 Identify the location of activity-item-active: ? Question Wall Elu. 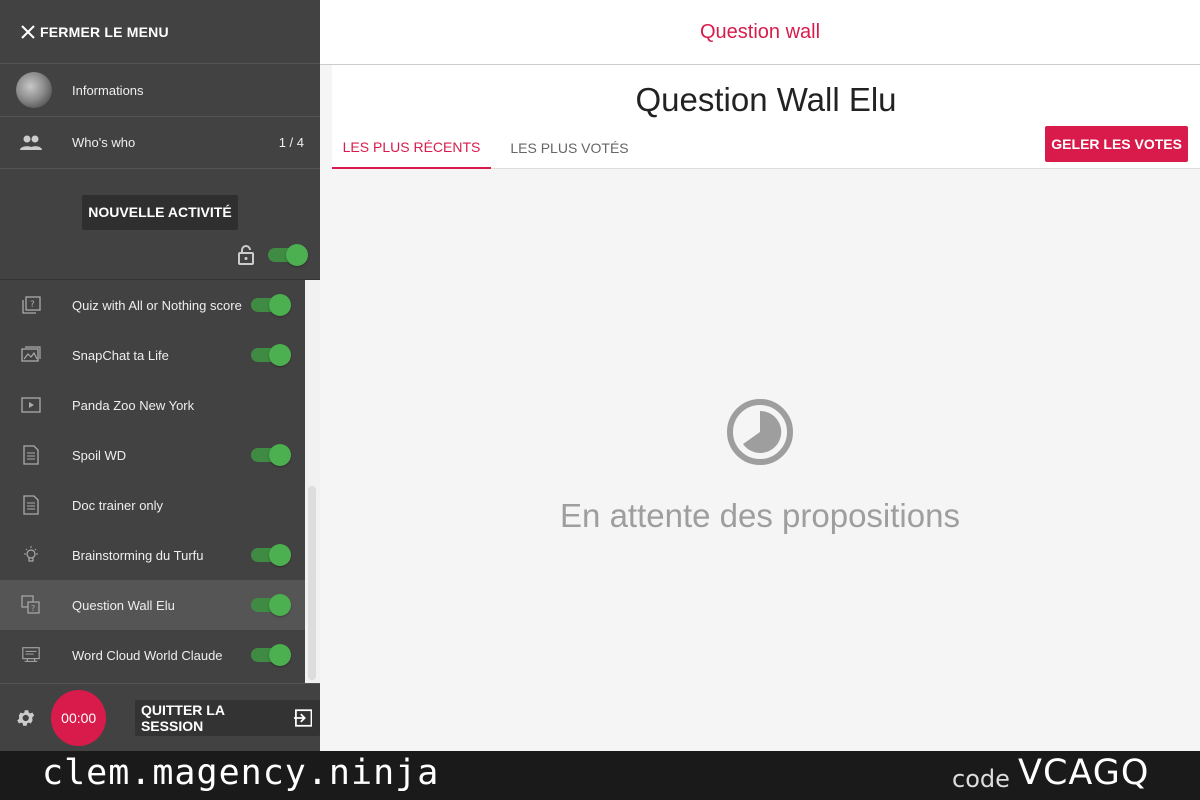
(152, 605).